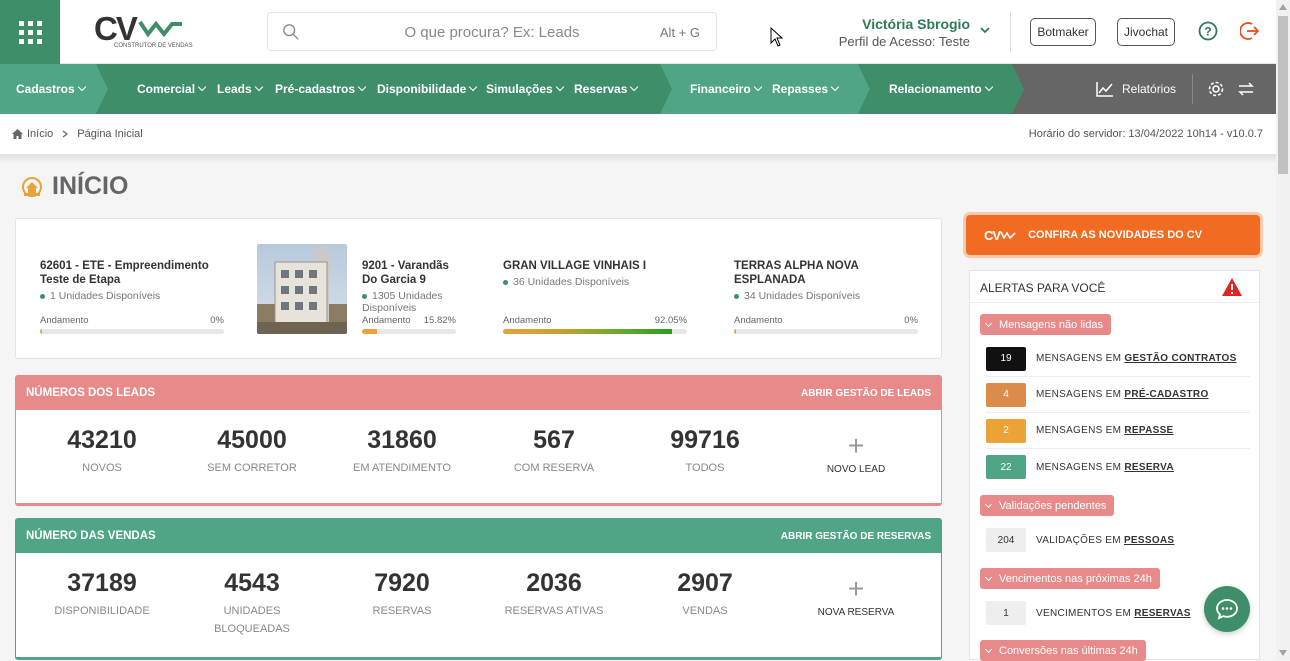 Image resolution: width=1290 pixels, height=661 pixels. What do you see at coordinates (17, 134) in the screenshot?
I see `home-icon` at bounding box center [17, 134].